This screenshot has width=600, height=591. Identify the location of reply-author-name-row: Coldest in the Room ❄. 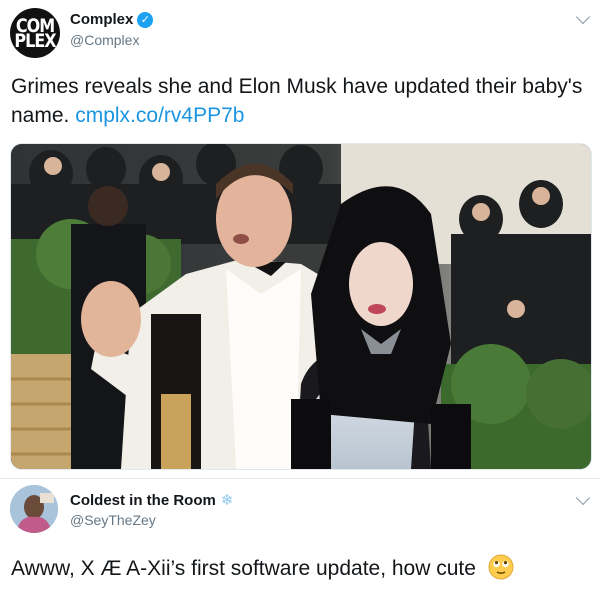
(152, 500).